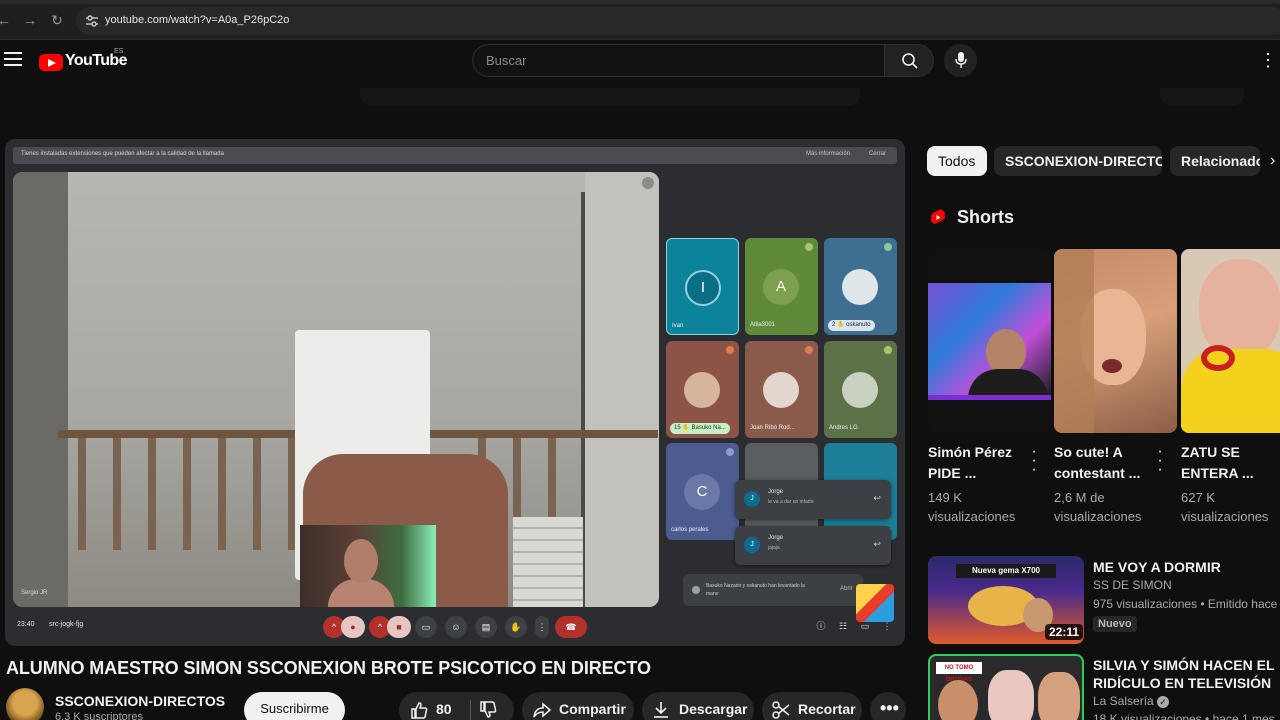 Image resolution: width=1280 pixels, height=720 pixels. What do you see at coordinates (1186, 567) in the screenshot?
I see `video-title: ME VOY A DORMIR` at bounding box center [1186, 567].